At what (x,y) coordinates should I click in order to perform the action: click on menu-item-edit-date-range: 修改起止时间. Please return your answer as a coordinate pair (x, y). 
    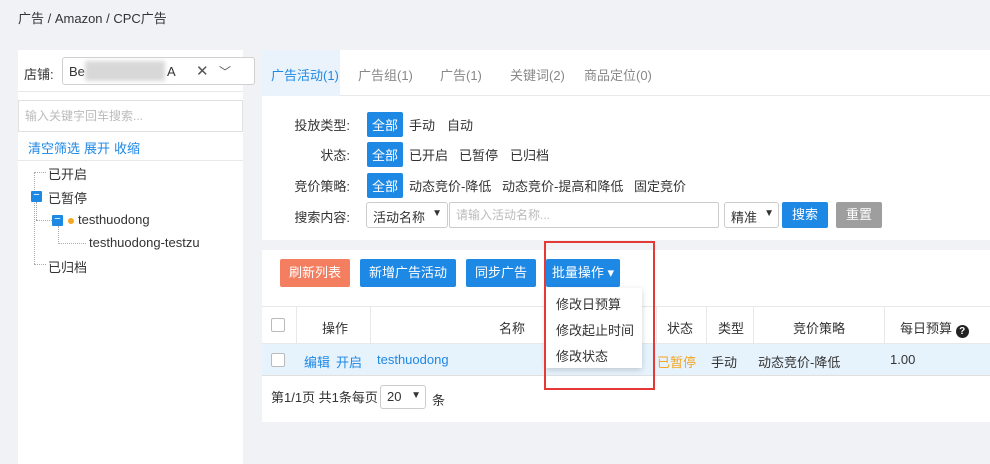
    Looking at the image, I should click on (595, 329).